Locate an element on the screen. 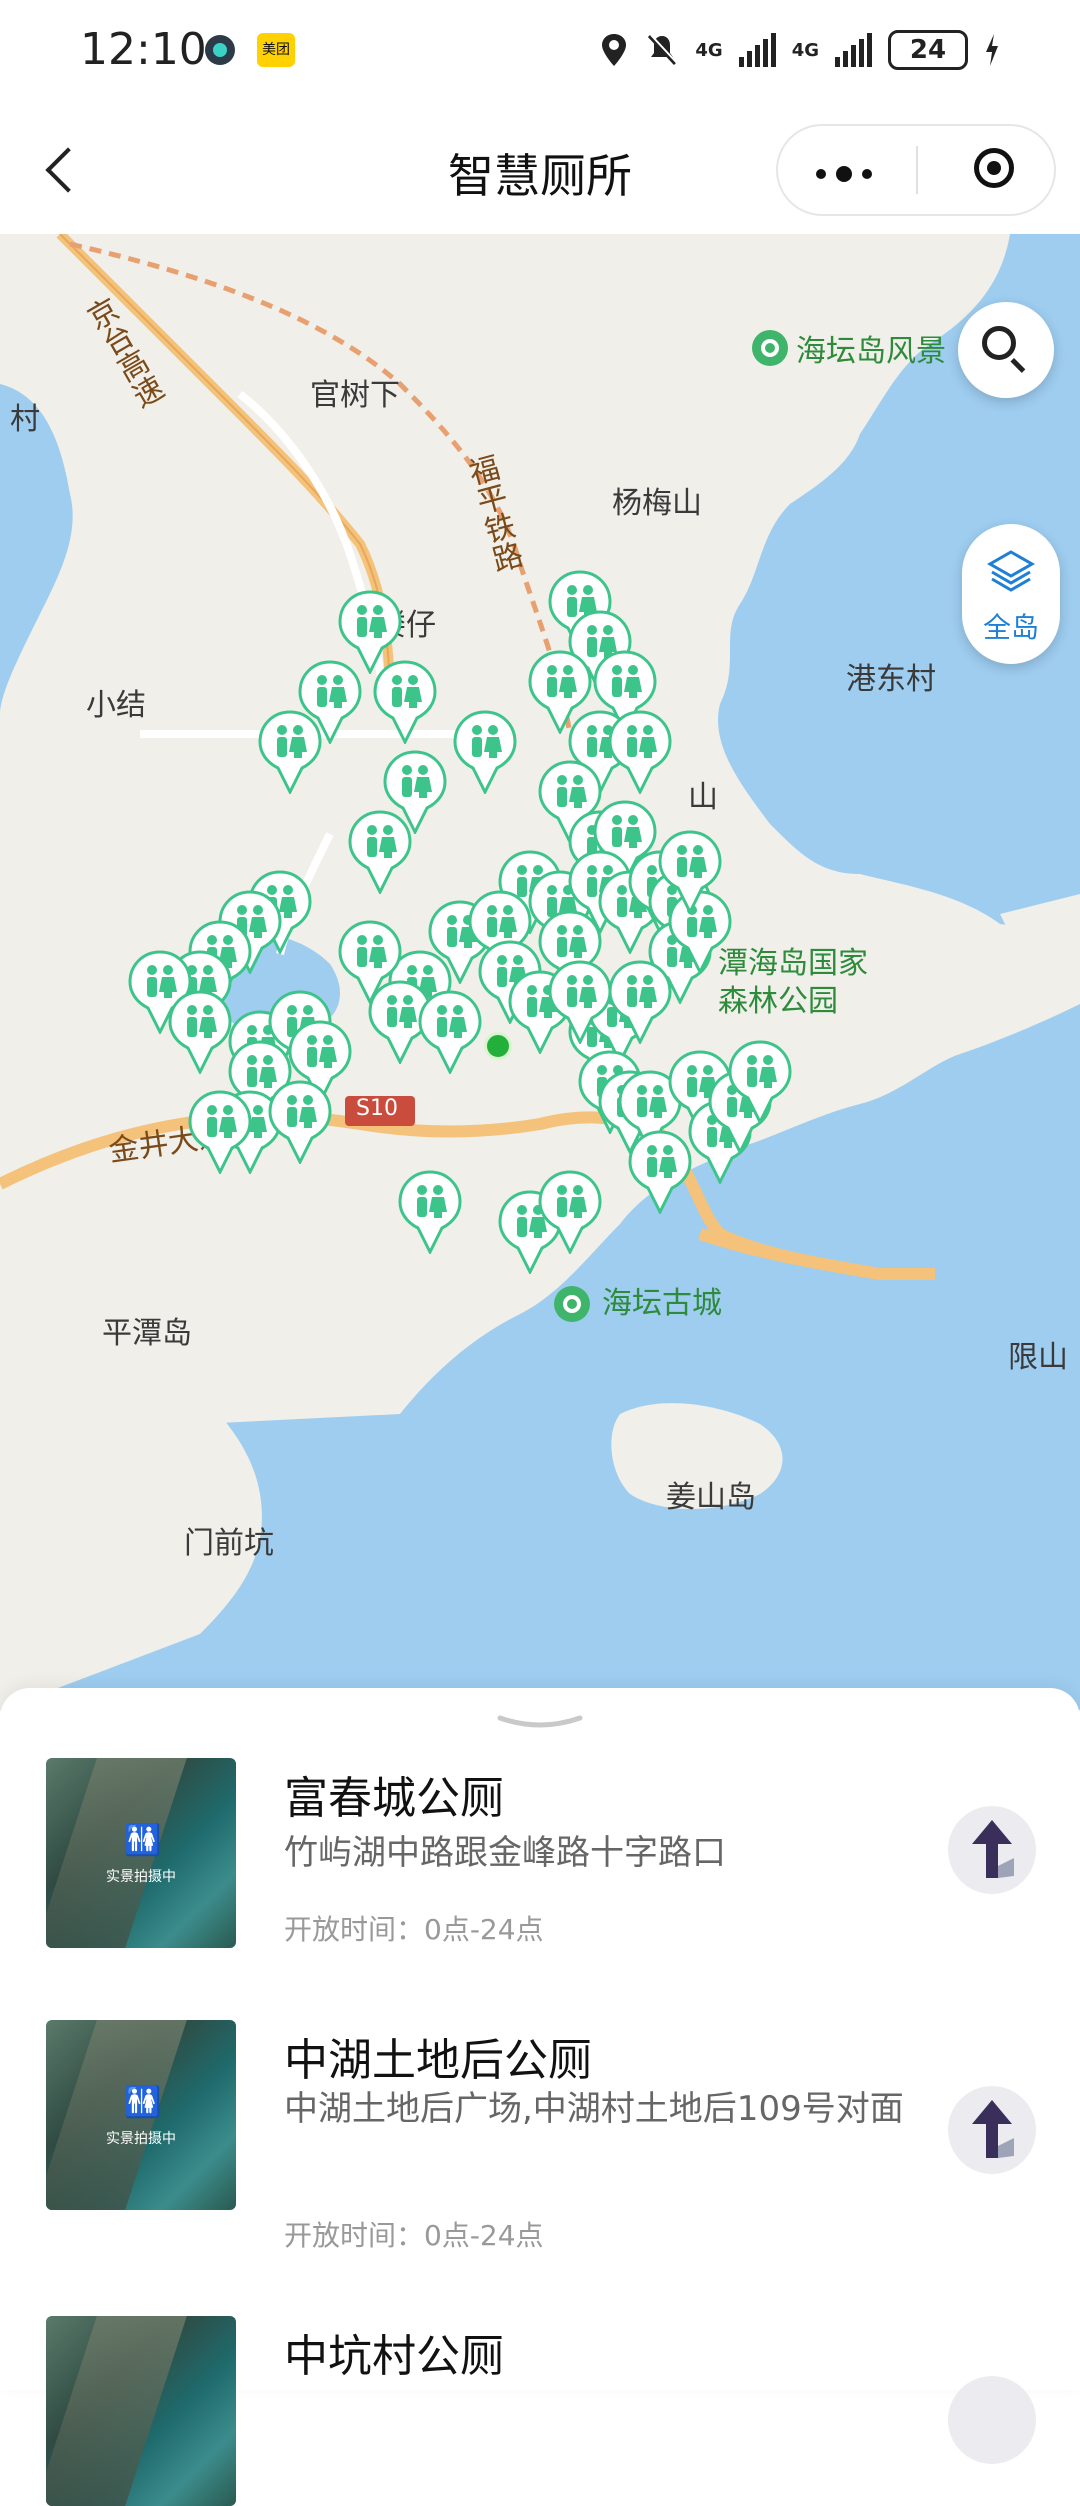 The height and width of the screenshot is (2506, 1080). meituan-notification-icon: 美团 is located at coordinates (276, 50).